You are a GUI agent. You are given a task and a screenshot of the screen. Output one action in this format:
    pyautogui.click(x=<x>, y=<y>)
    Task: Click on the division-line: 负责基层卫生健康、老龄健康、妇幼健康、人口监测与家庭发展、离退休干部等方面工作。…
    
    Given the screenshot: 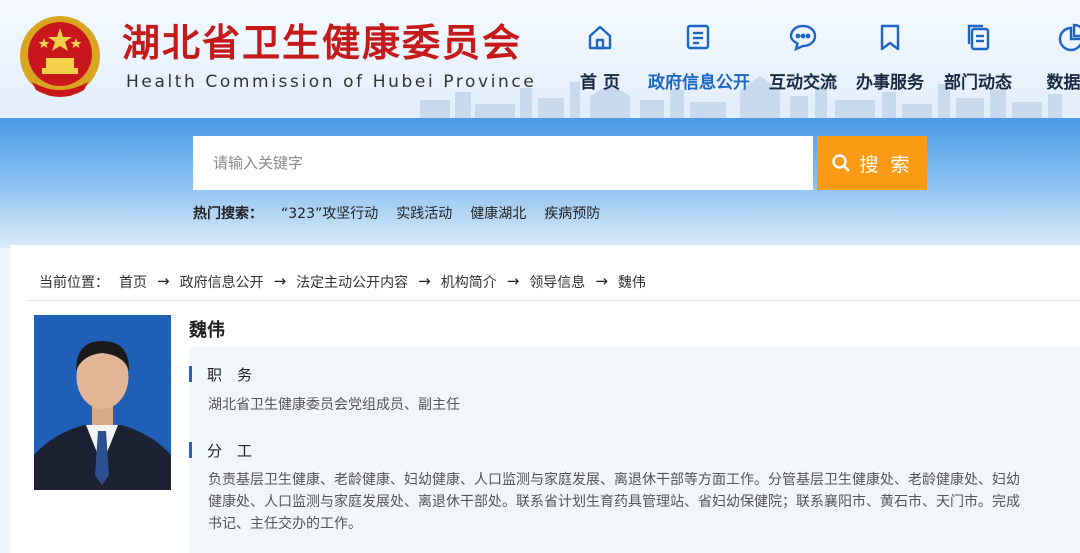 What is the action you would take?
    pyautogui.click(x=614, y=480)
    